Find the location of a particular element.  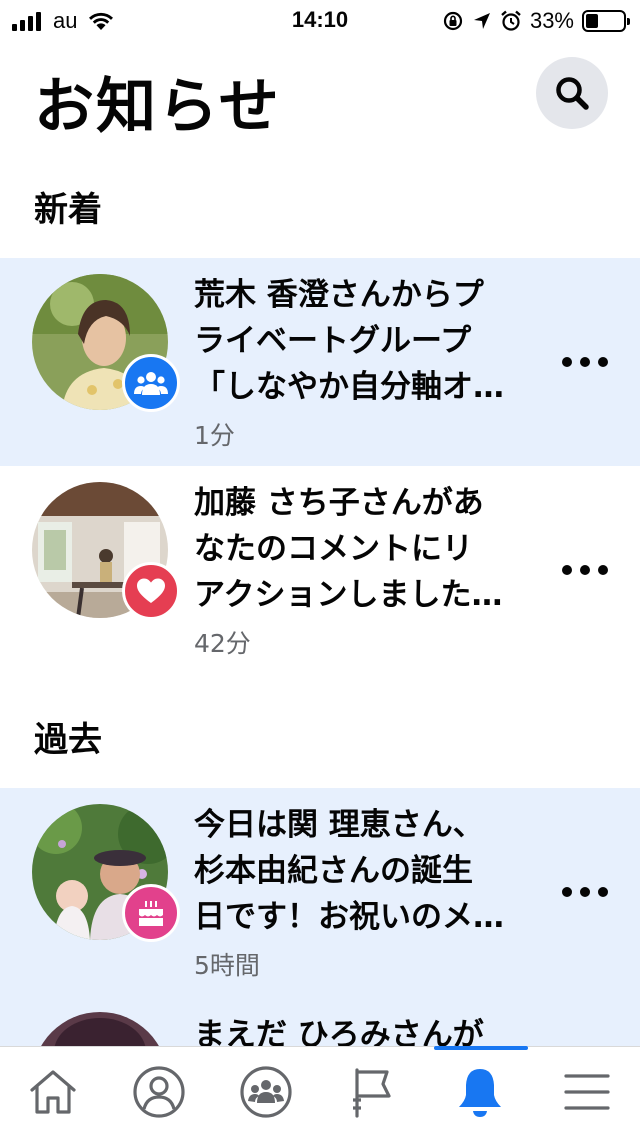

group-badge is located at coordinates (151, 383).